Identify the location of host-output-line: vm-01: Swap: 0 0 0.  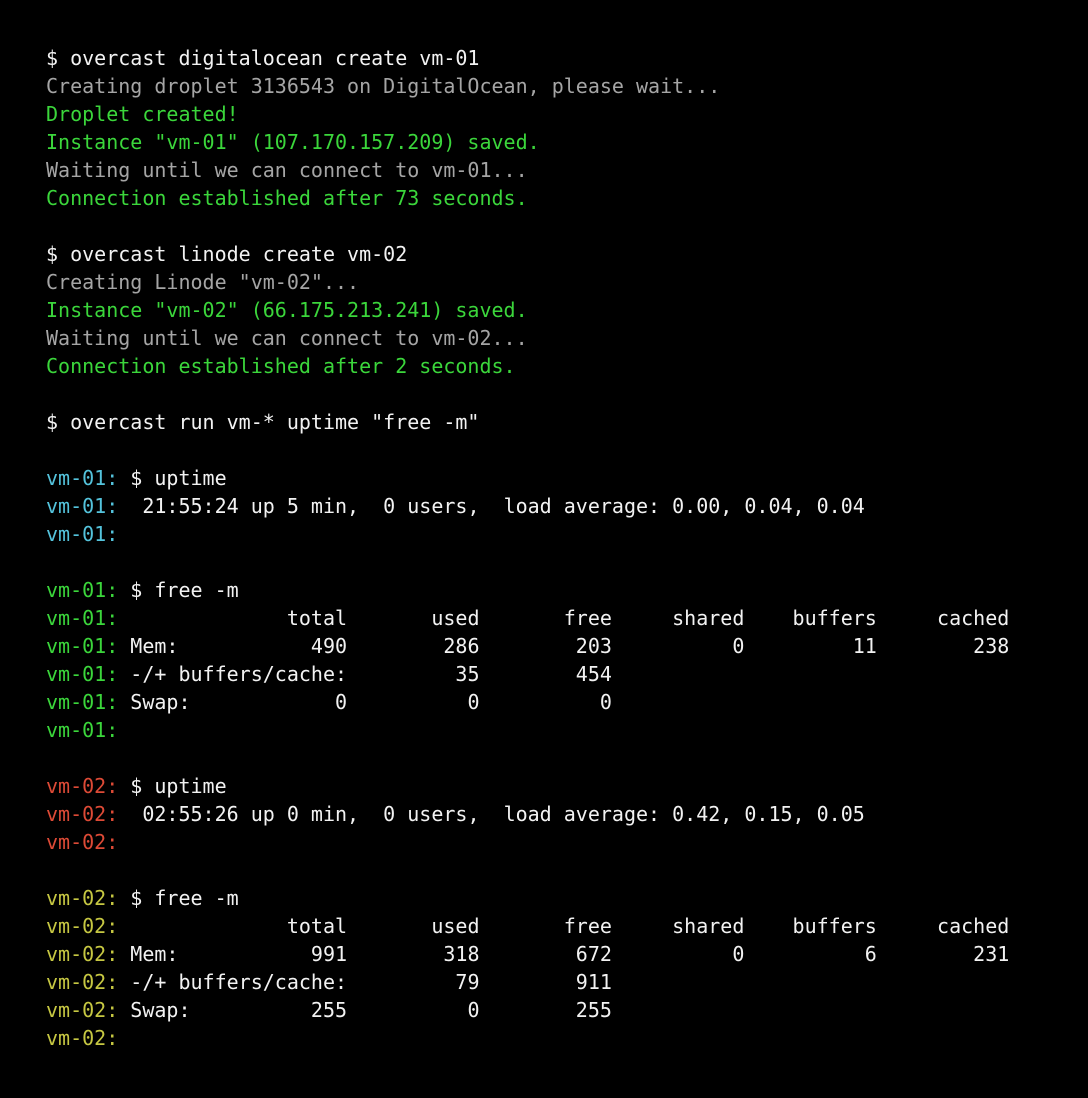
(556, 702).